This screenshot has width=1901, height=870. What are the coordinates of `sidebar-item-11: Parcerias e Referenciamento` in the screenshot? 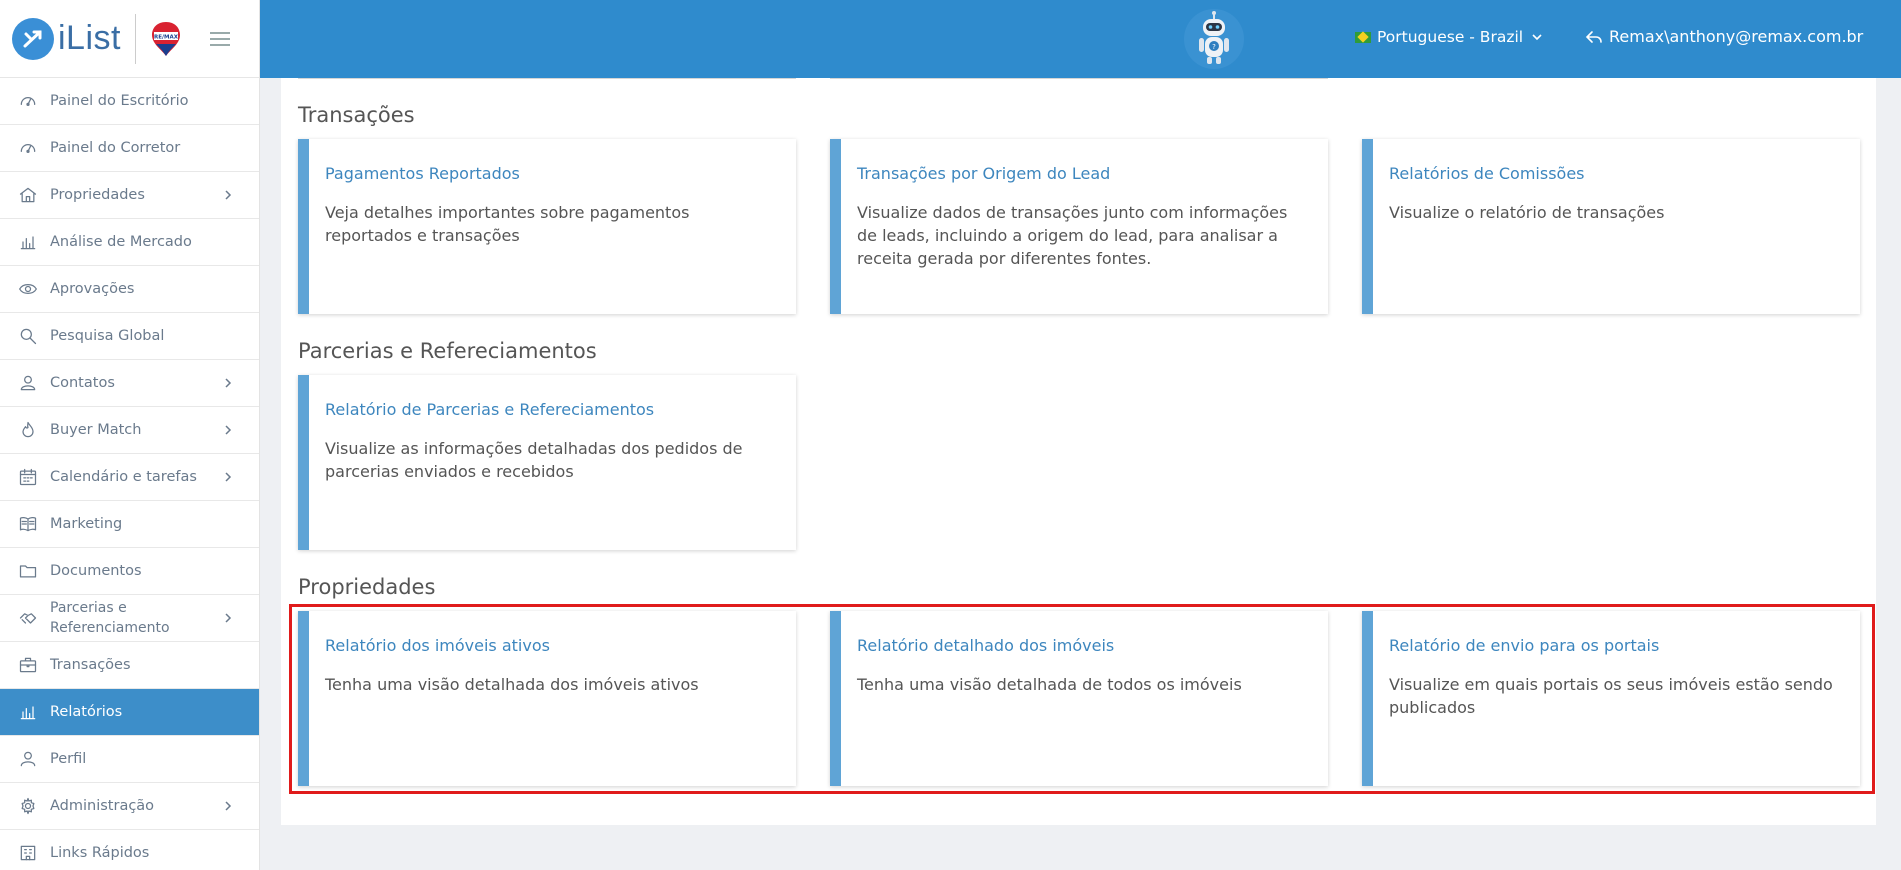 It's located at (129, 618).